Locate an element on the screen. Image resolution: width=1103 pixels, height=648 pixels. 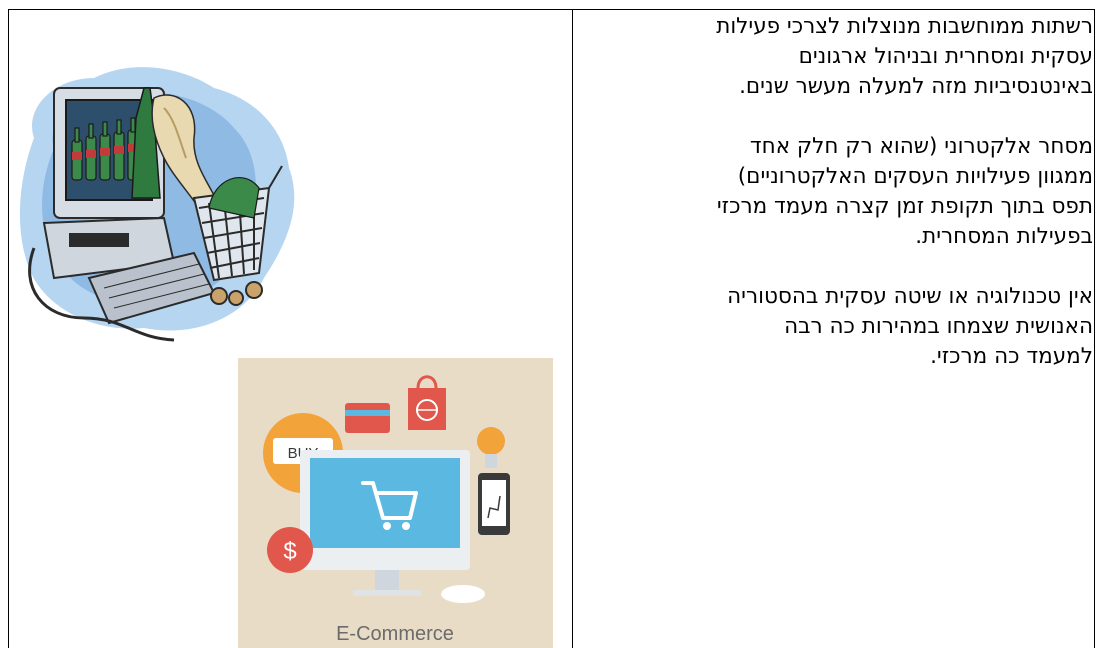
ecommerce-illustration: BUY $ E-Commerce is located at coordinates (395, 503).